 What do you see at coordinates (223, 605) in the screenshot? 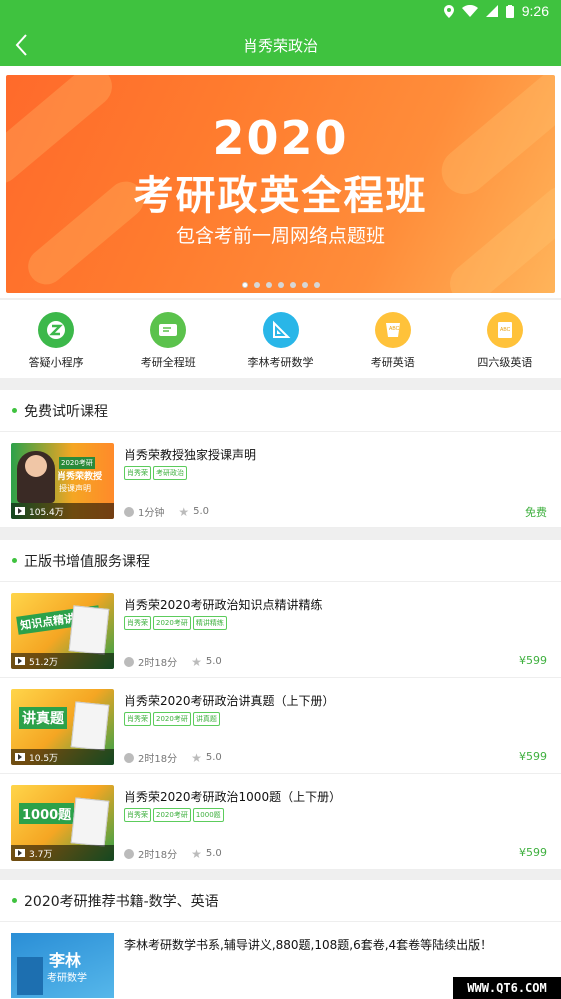
I see `course-title: 肖秀荣2020考研政治知识点精讲精练` at bounding box center [223, 605].